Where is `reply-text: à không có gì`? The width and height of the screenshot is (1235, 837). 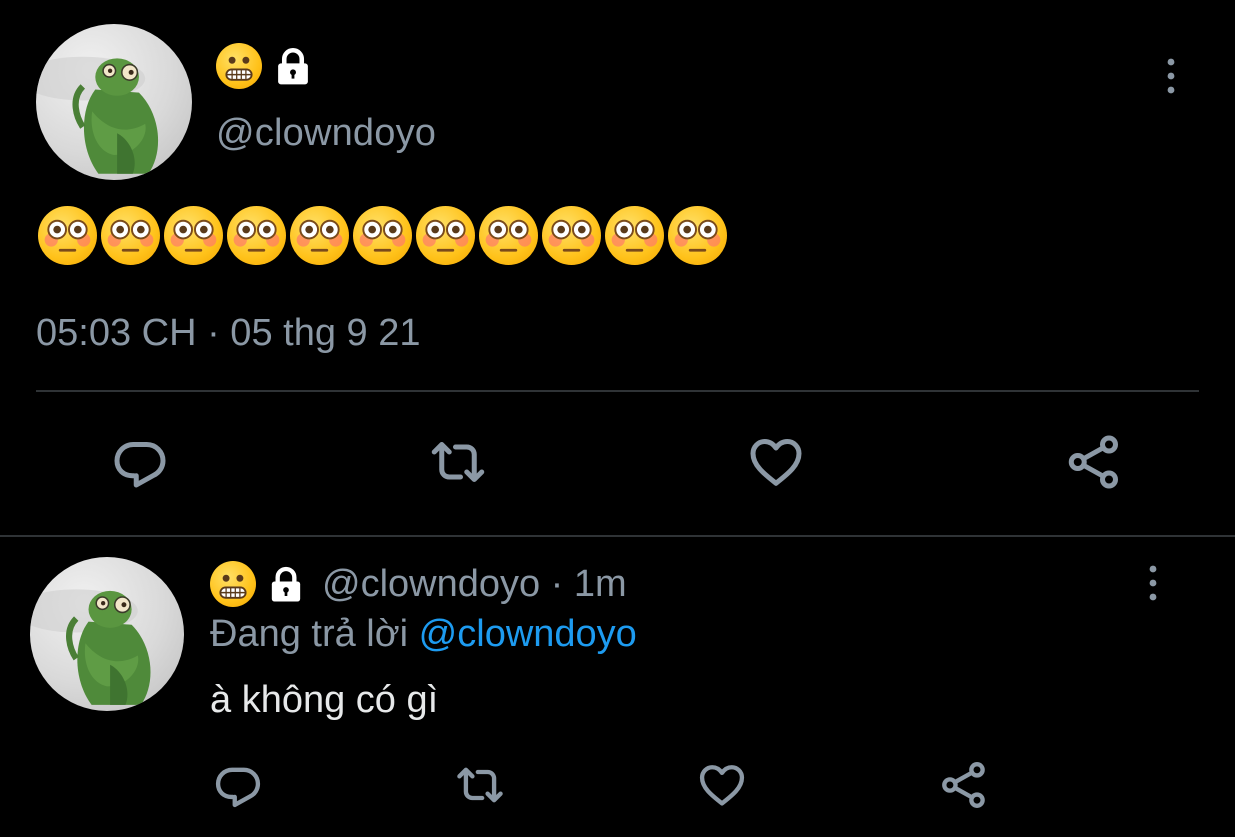 reply-text: à không có gì is located at coordinates (324, 700).